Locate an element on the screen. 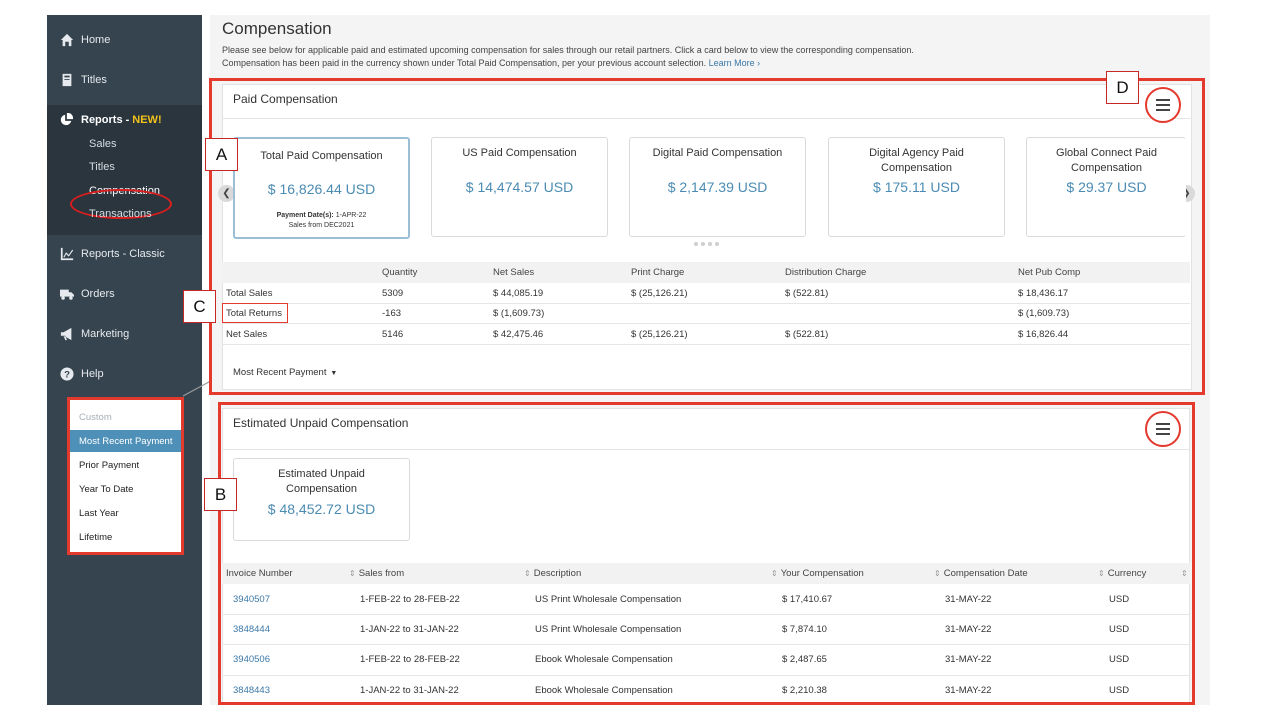 The image size is (1280, 720). annotation-label-d: D is located at coordinates (1122, 87).